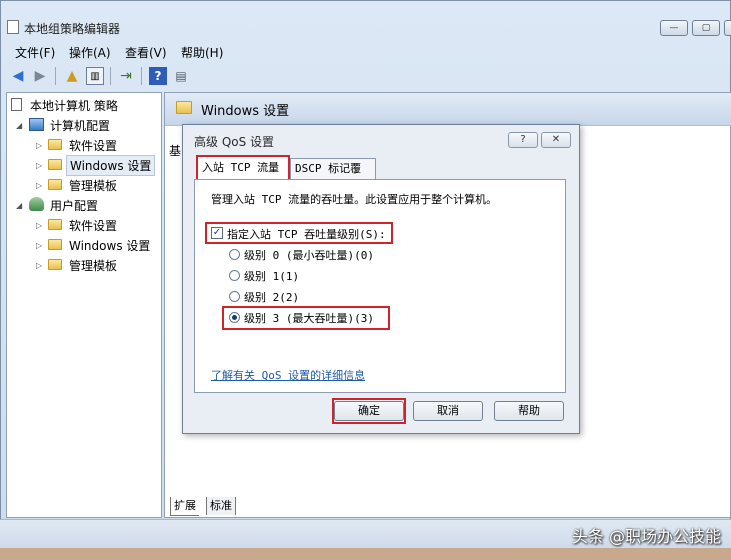 The height and width of the screenshot is (560, 731). I want to click on dialog-title: 高级 QoS 设置, so click(234, 142).